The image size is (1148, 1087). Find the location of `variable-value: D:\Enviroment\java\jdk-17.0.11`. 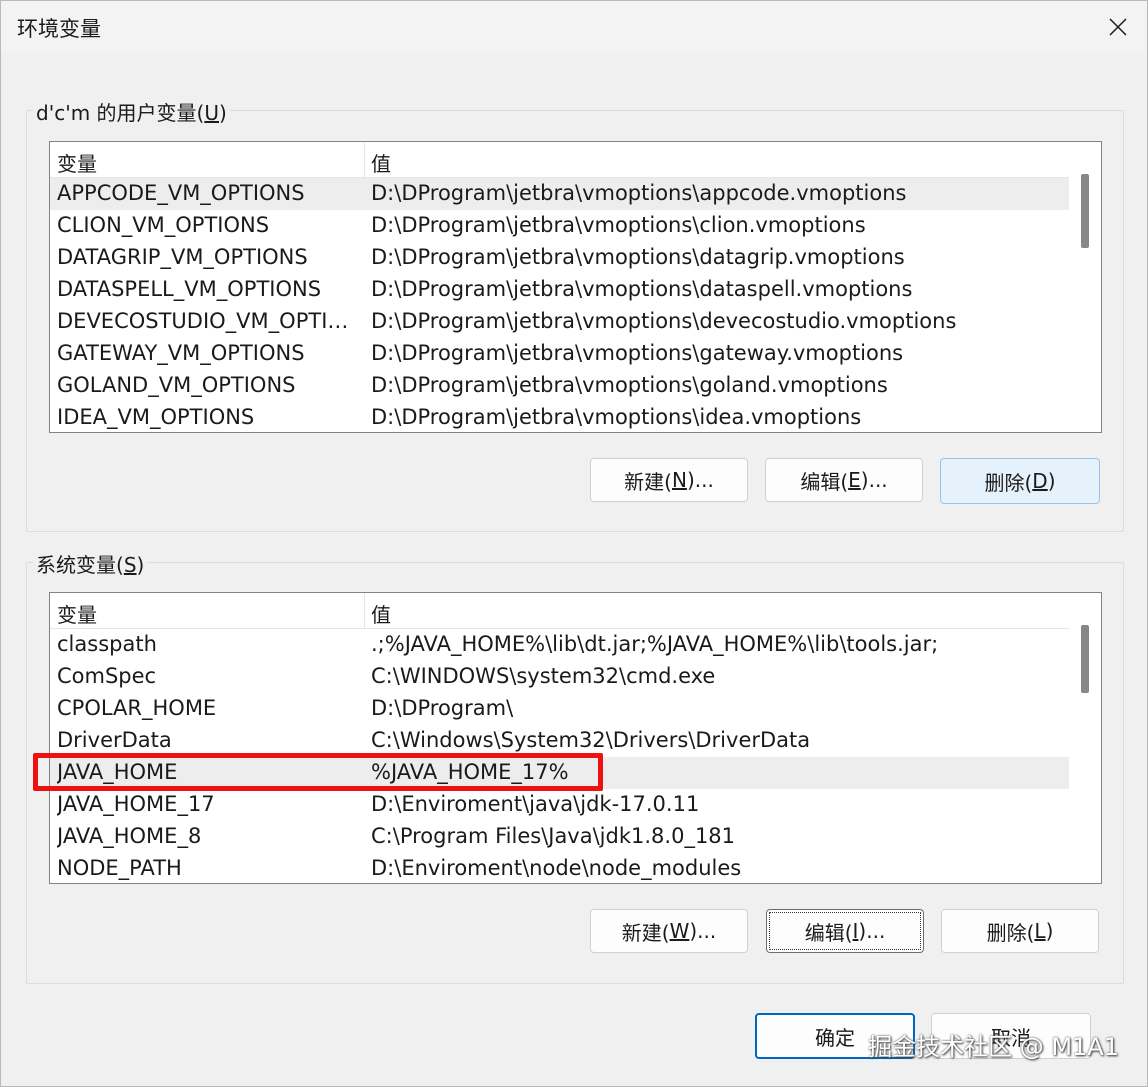

variable-value: D:\Enviroment\java\jdk-17.0.11 is located at coordinates (535, 804).